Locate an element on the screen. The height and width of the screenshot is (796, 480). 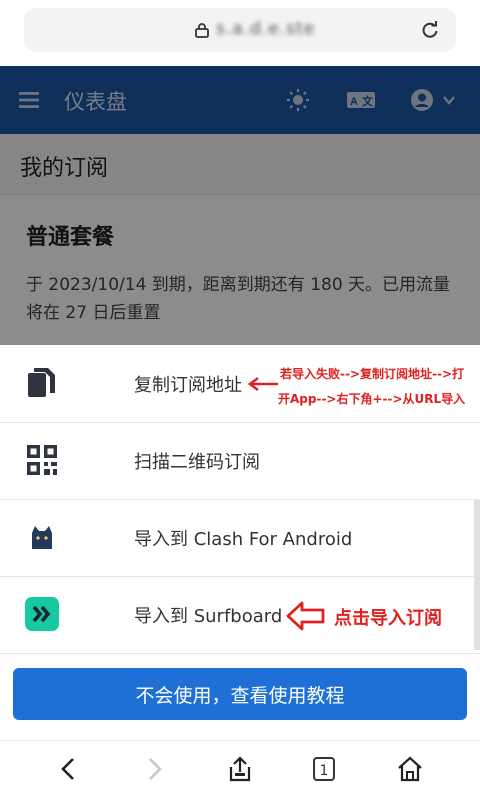
help-tutorial-button: 不会使用，查看使用教程 is located at coordinates (240, 694).